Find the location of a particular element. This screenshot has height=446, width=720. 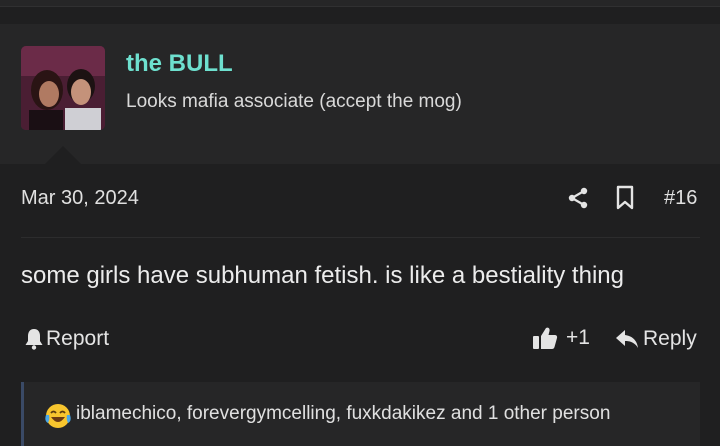

bell-icon is located at coordinates (34, 339).